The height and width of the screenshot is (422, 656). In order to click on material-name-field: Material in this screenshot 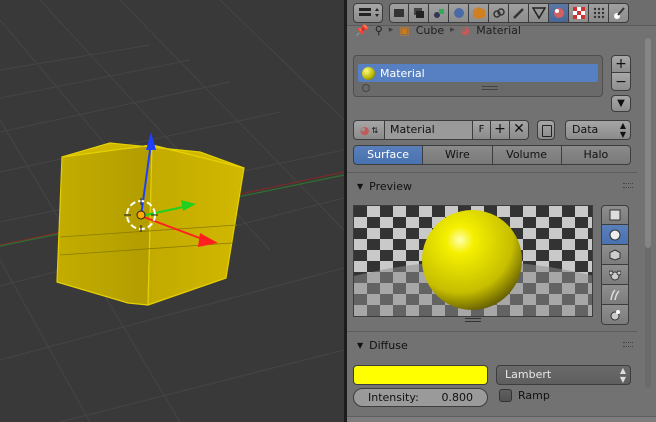, I will do `click(429, 130)`.